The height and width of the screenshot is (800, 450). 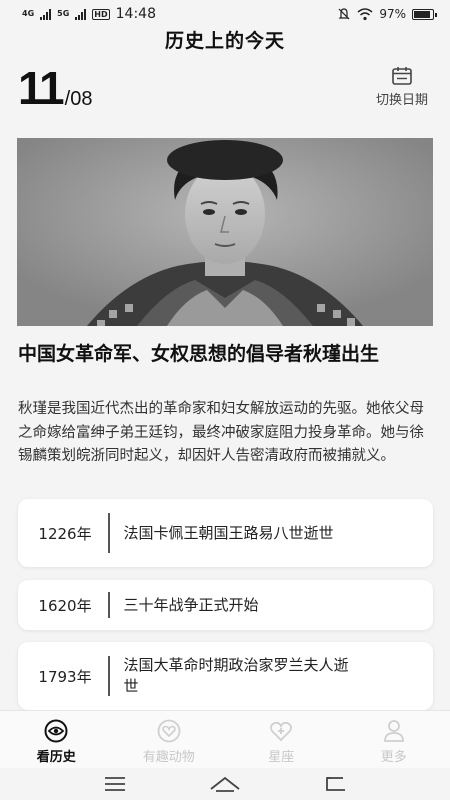 I want to click on battery-fill, so click(x=422, y=14).